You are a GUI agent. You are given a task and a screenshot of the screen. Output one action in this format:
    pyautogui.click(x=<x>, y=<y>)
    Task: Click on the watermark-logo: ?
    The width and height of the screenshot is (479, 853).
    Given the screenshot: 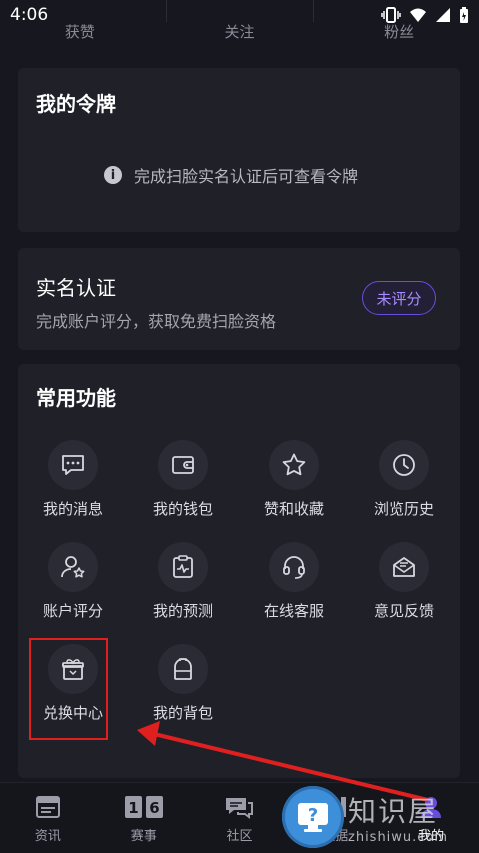 What is the action you would take?
    pyautogui.click(x=313, y=817)
    